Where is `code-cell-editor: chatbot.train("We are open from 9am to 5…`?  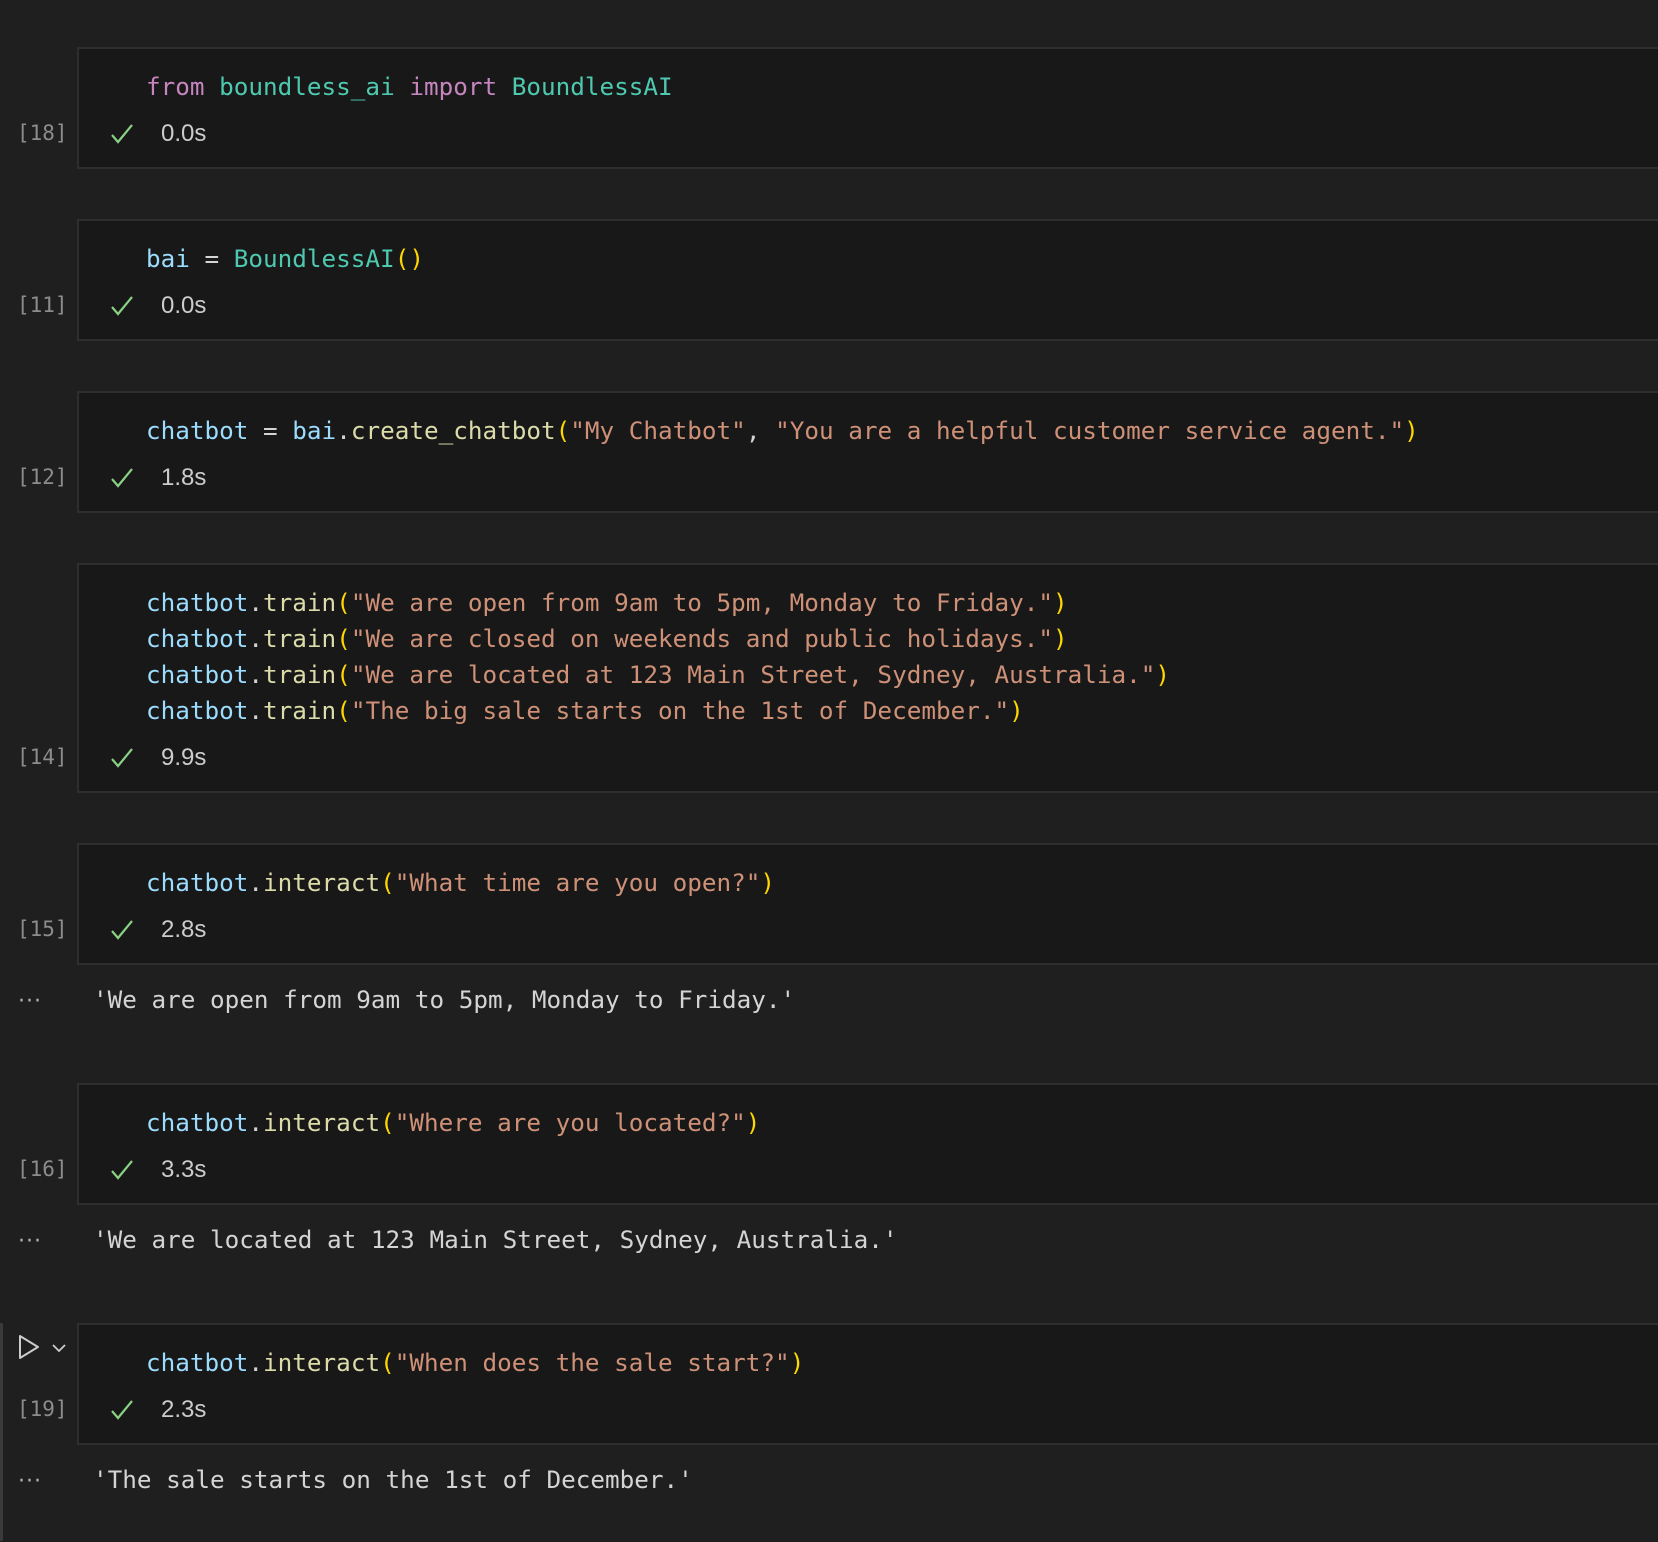 code-cell-editor: chatbot.train("We are open from 9am to 5… is located at coordinates (867, 678).